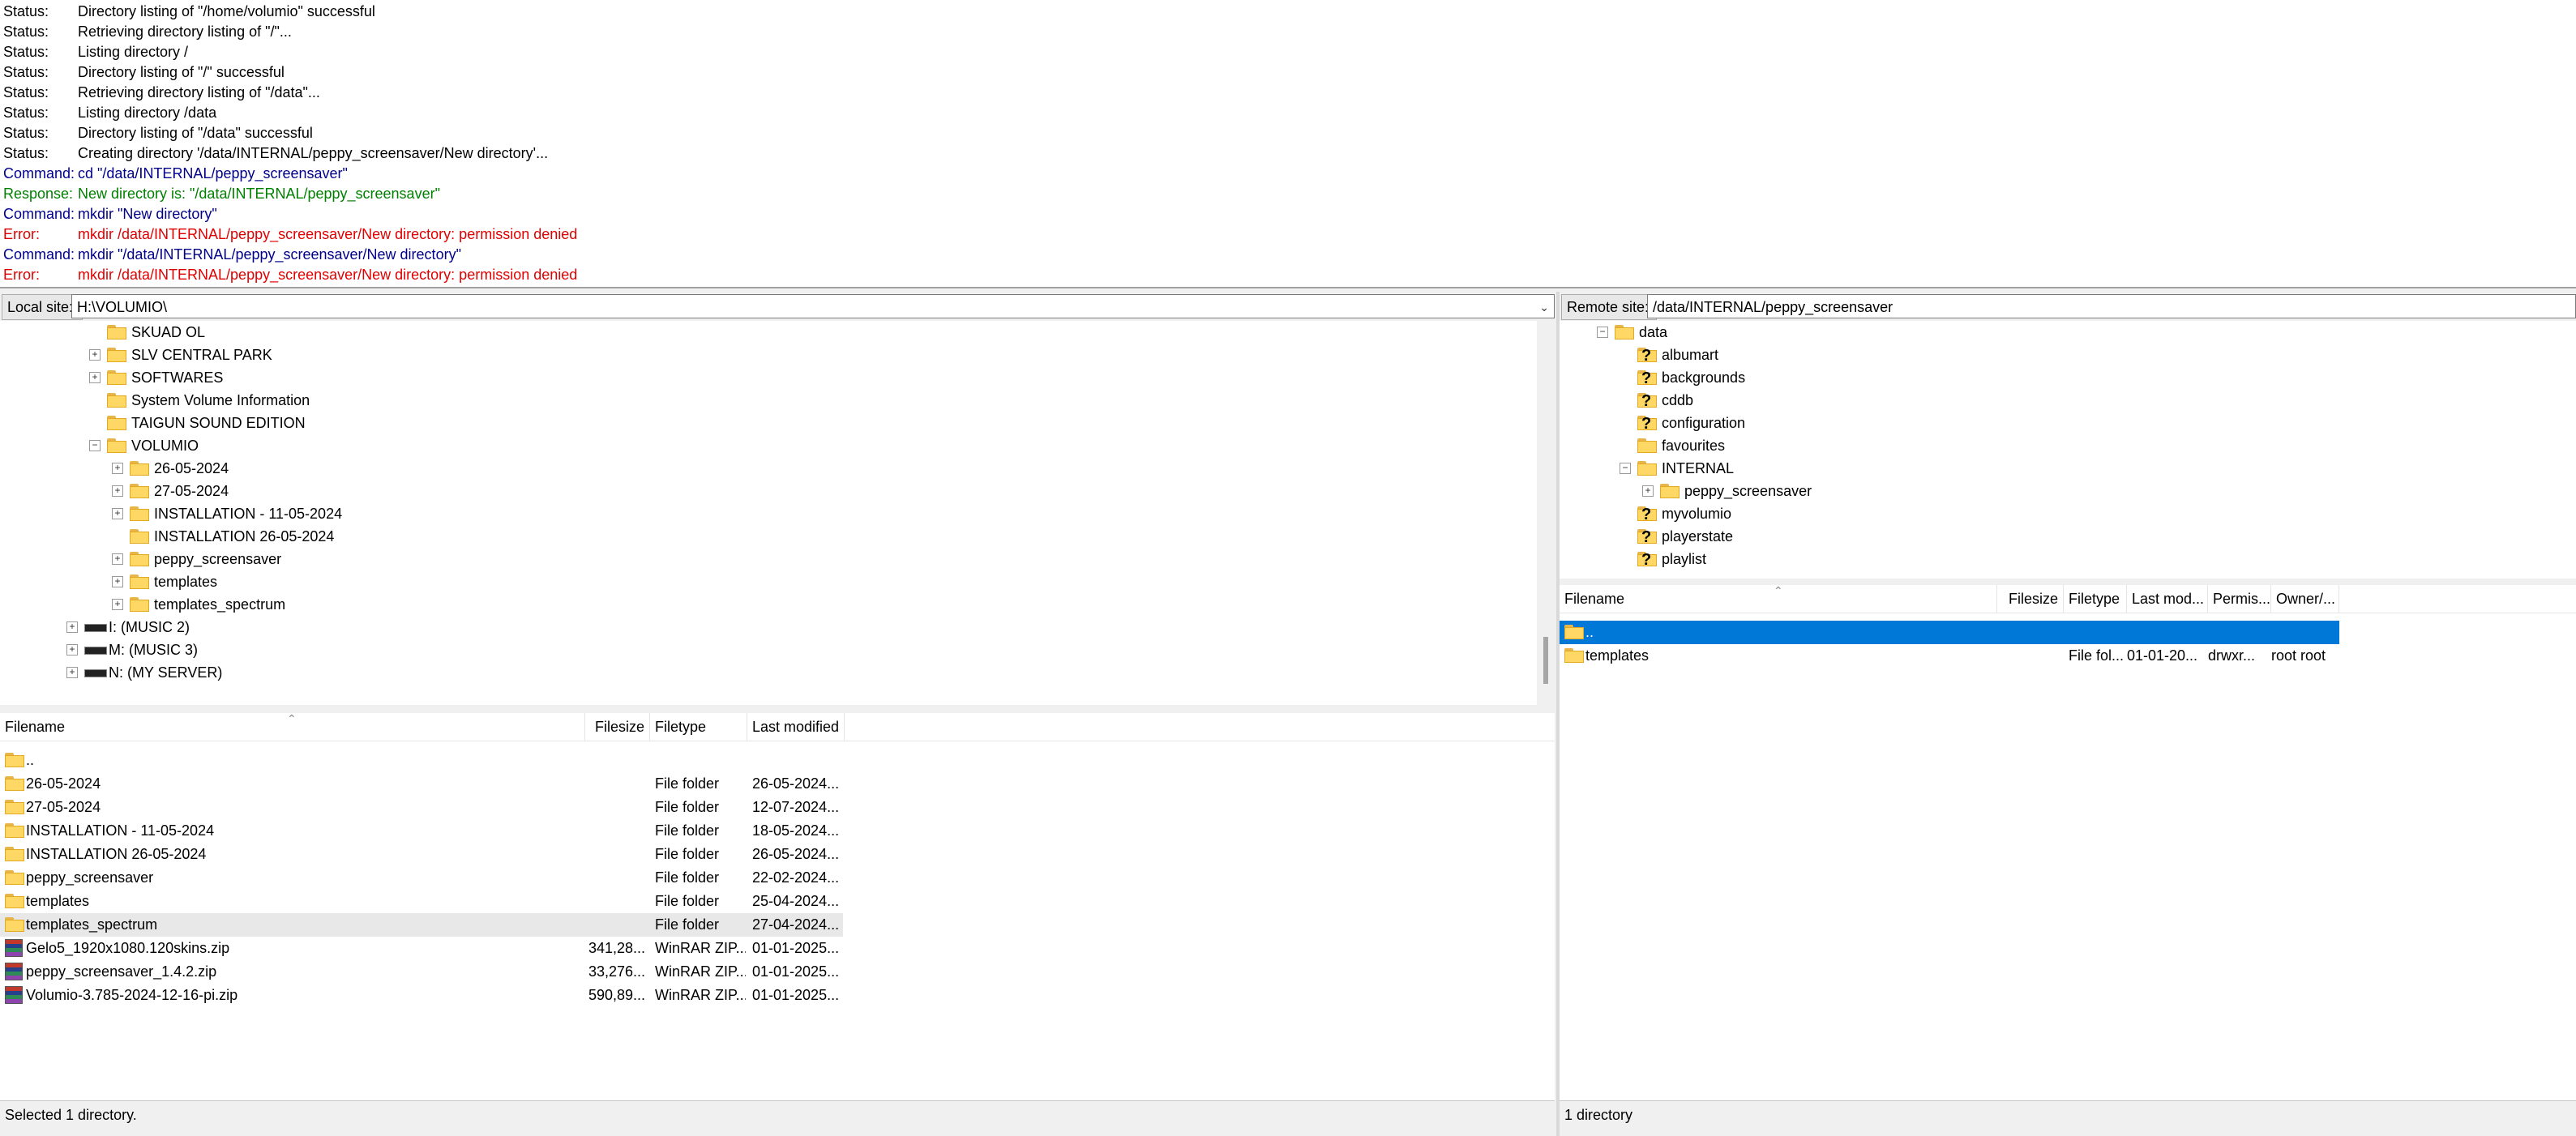  What do you see at coordinates (1546, 513) in the screenshot?
I see `local-tree-scrollbar` at bounding box center [1546, 513].